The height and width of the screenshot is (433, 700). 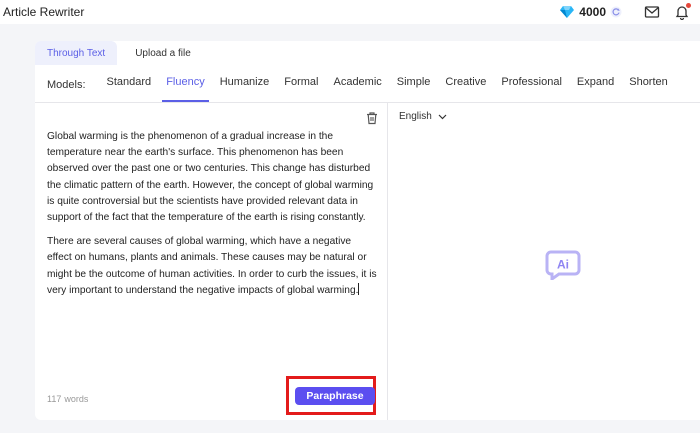 I want to click on model-creative: Creative, so click(x=465, y=85).